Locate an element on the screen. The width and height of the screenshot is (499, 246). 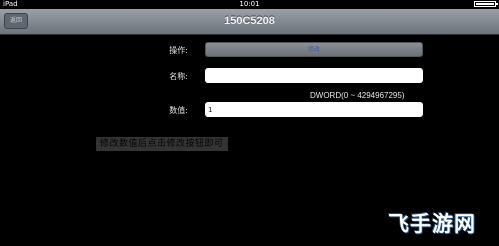
page-title: 150C5208 is located at coordinates (249, 21).